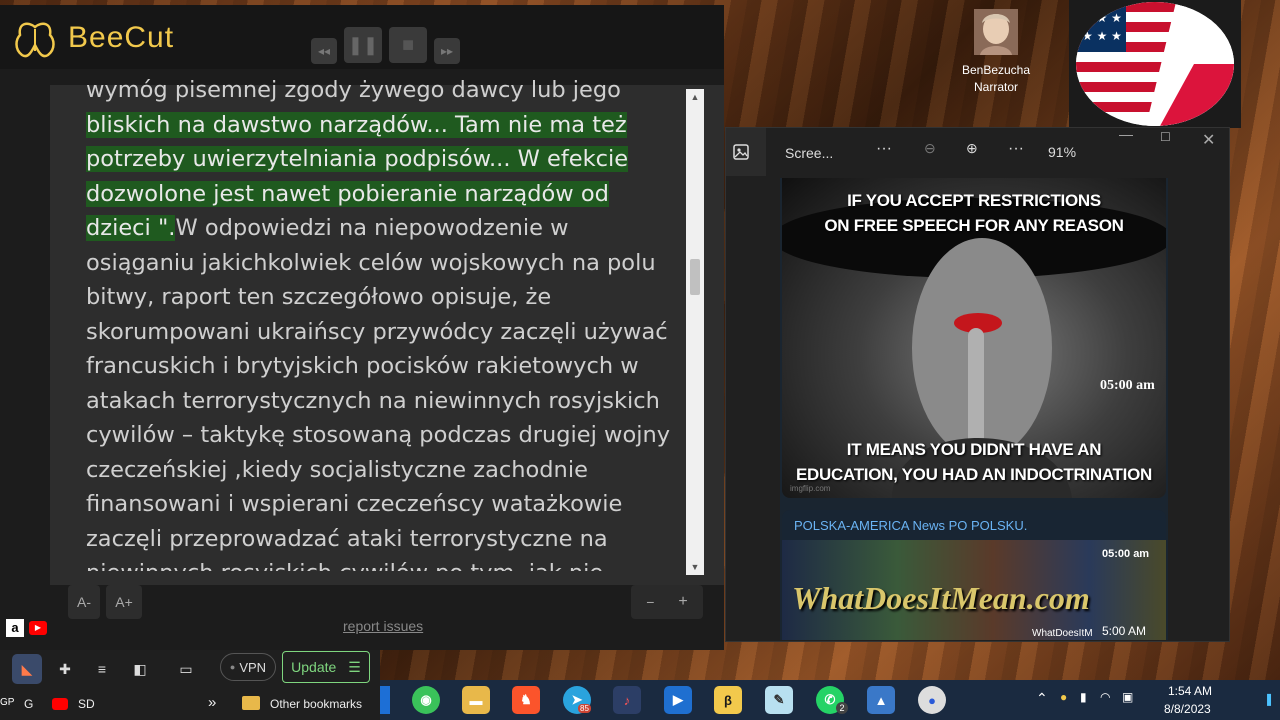 This screenshot has height=720, width=1280. What do you see at coordinates (354, 666) in the screenshot?
I see `menu-icon: ☰` at bounding box center [354, 666].